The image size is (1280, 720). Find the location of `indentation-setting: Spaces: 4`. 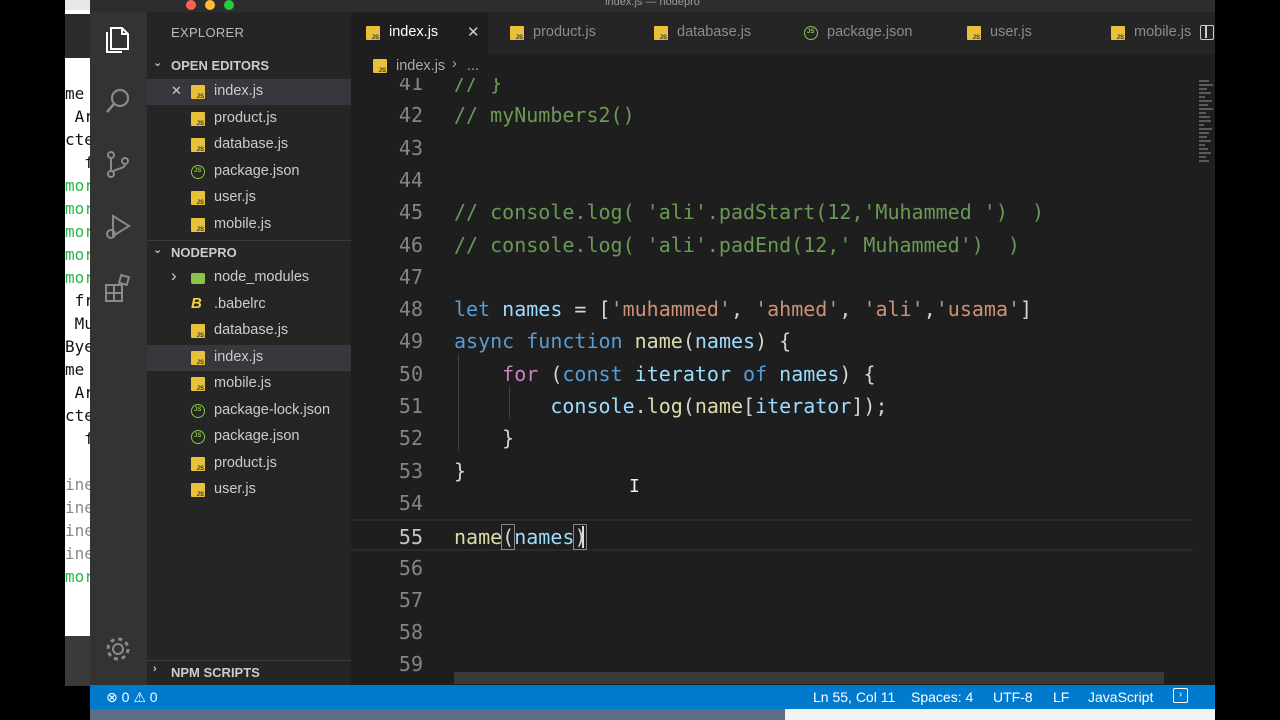

indentation-setting: Spaces: 4 is located at coordinates (942, 697).